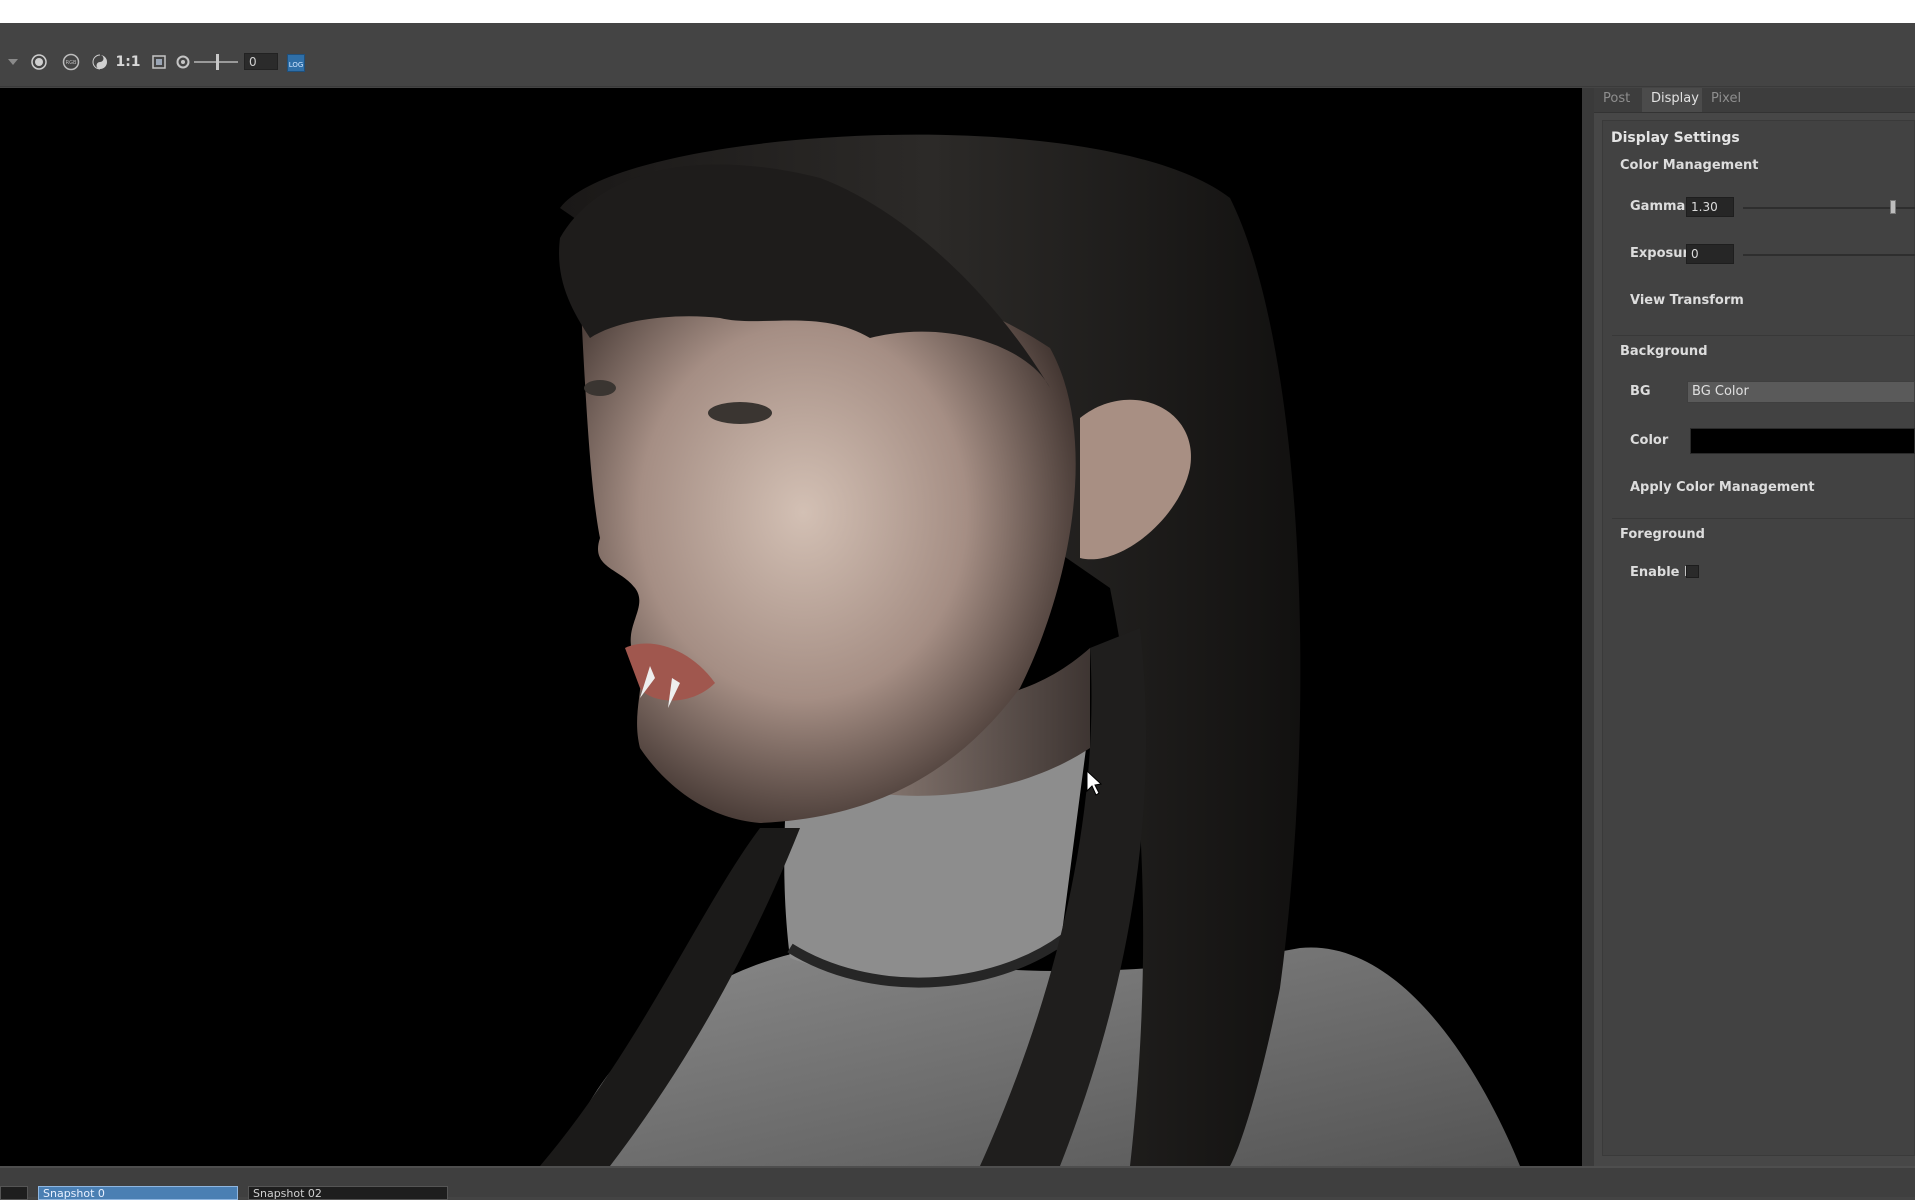  I want to click on frame-icon, so click(159, 62).